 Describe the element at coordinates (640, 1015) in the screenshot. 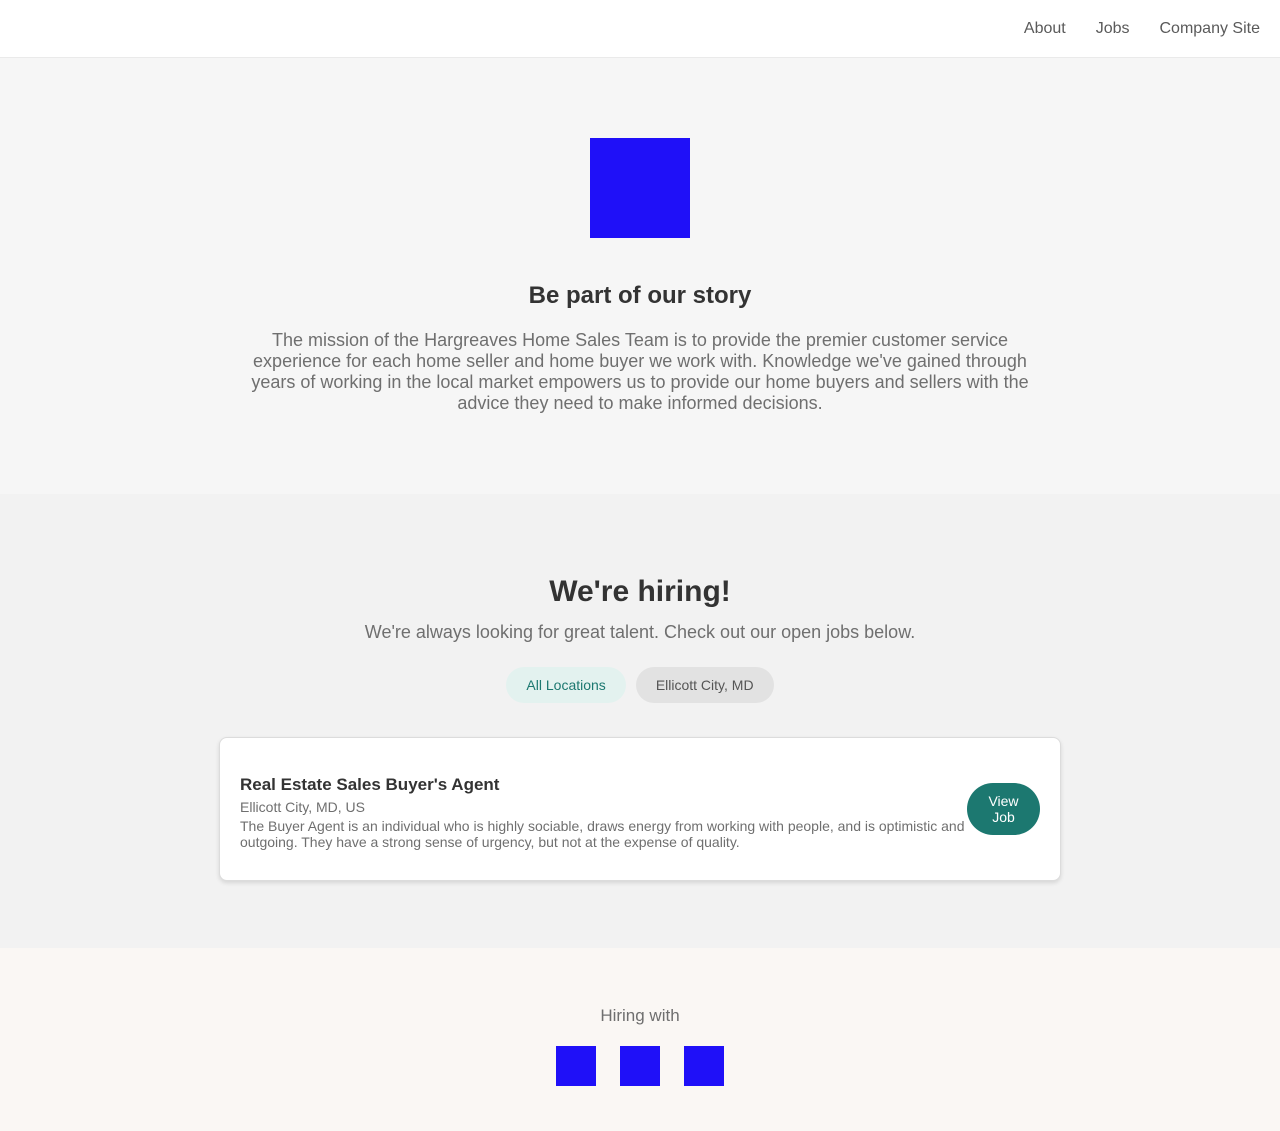

I see `hiring-with-label: Hiring with` at that location.